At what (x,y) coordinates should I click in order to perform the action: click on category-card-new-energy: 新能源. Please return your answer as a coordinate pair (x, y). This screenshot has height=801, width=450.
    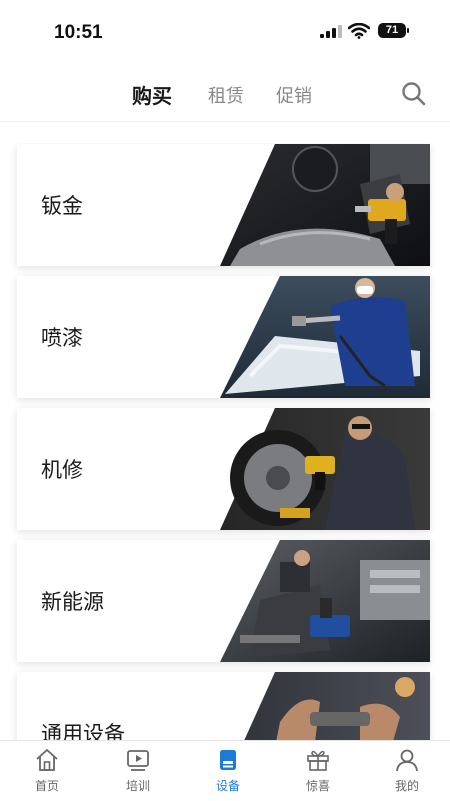
    Looking at the image, I should click on (223, 601).